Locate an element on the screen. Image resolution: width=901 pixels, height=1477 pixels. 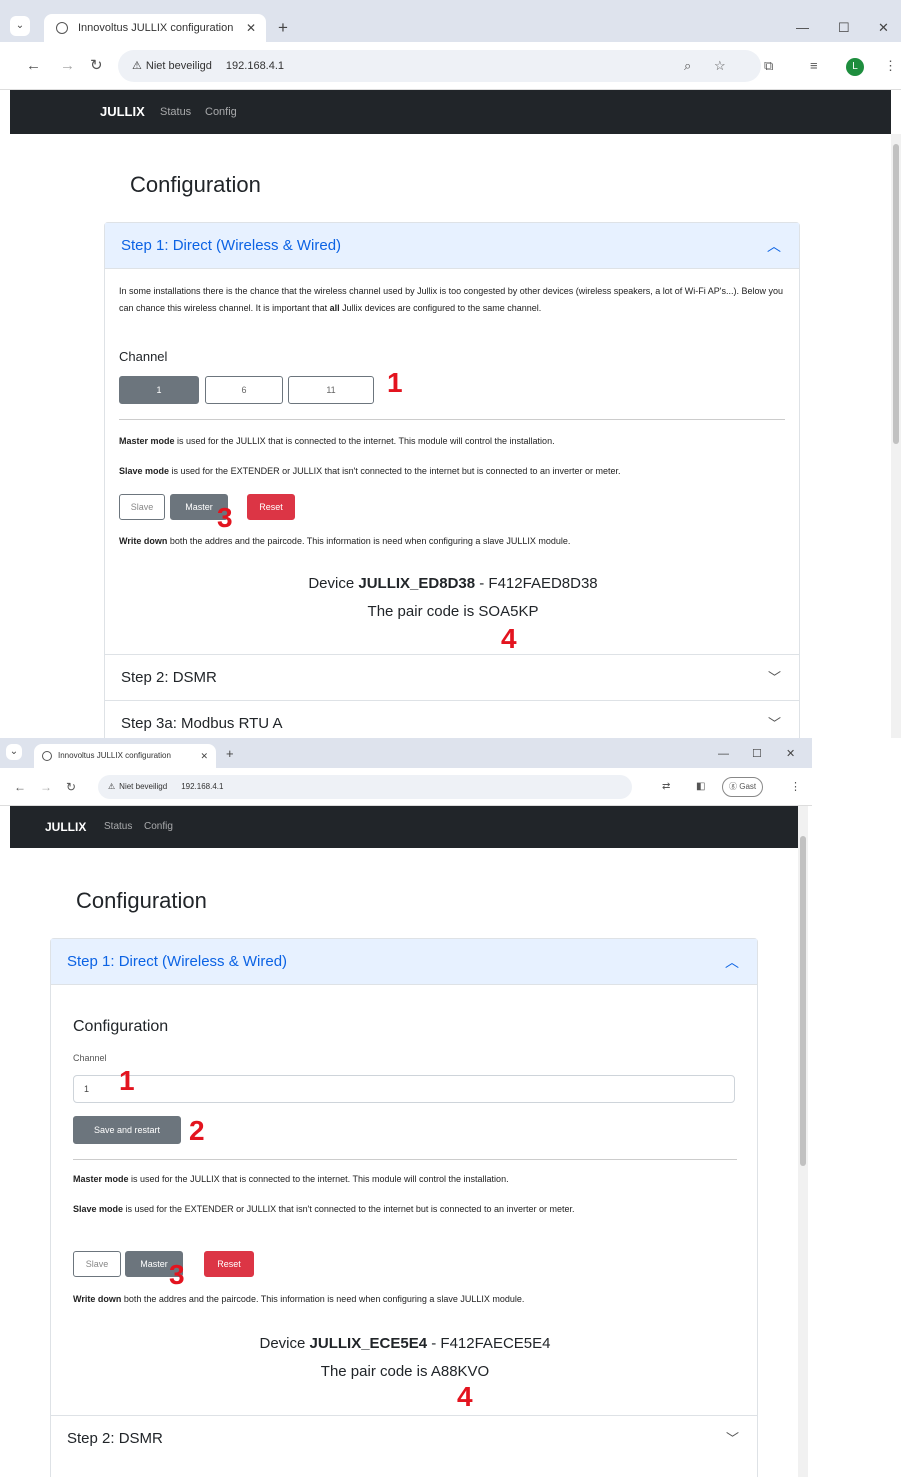
zoom-icon: ⌕ is located at coordinates (687, 66).